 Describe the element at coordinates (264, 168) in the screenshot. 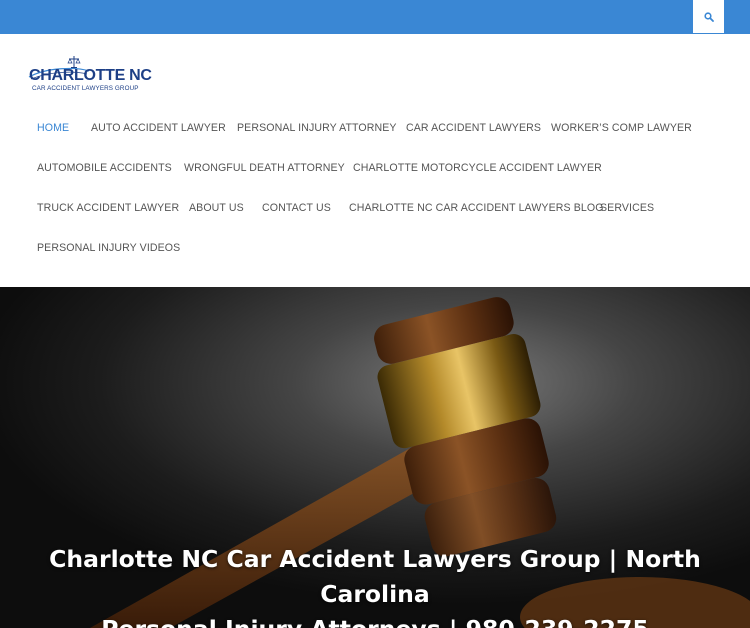

I see `nav-item-wrongful-death-attorney: WRONGFUL DEATH ATTORNEY` at that location.